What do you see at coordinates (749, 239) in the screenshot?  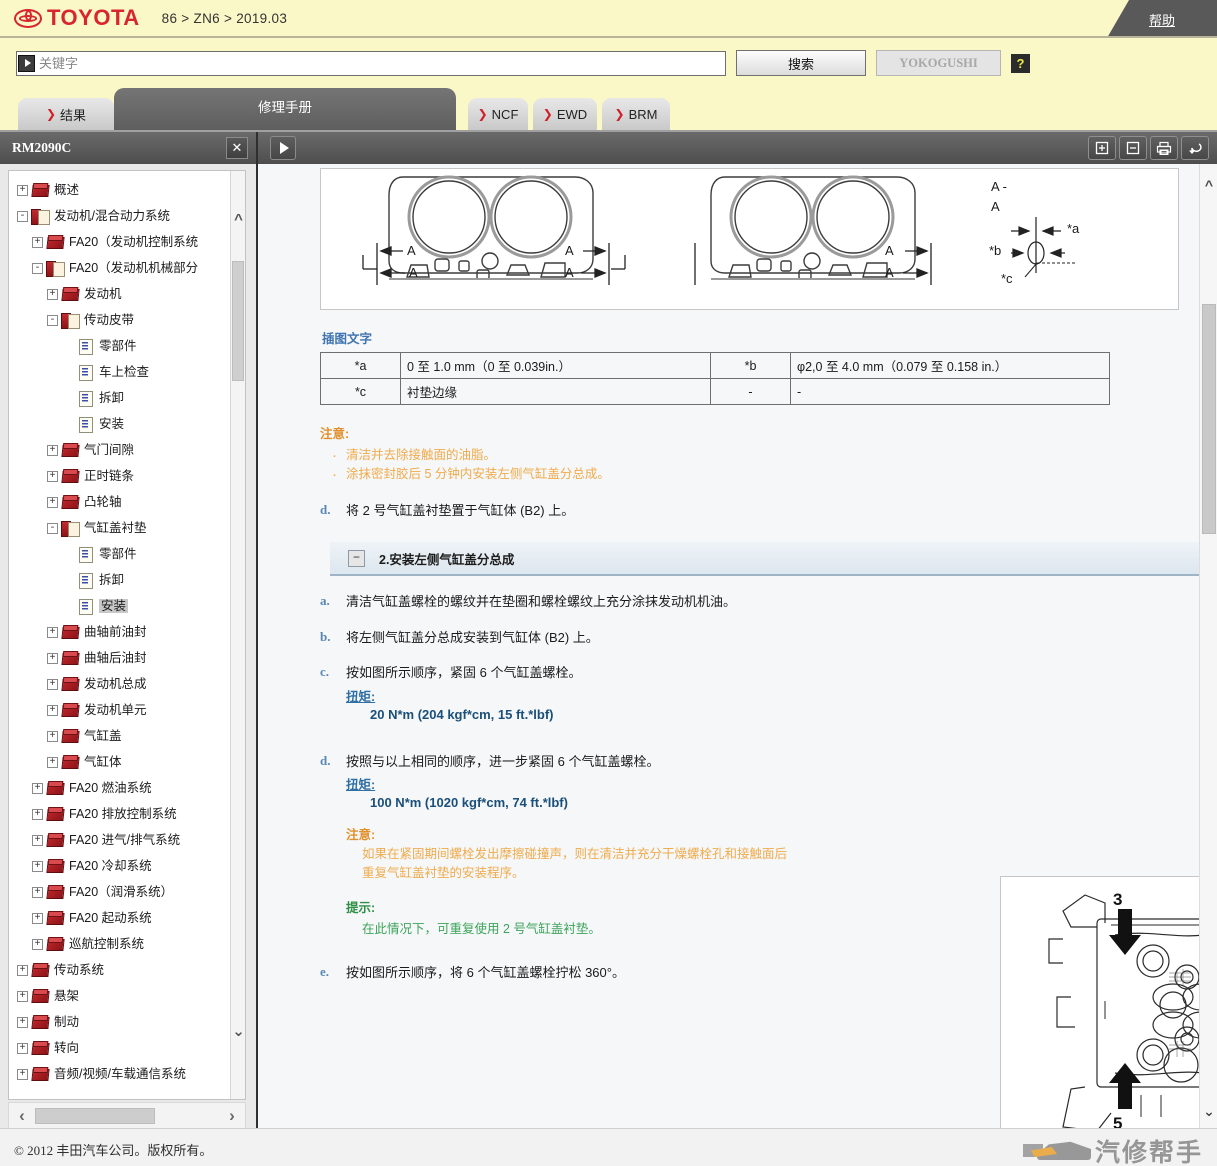 I see `figure-gasket-section: A A A A A A A - A *a *b *c` at bounding box center [749, 239].